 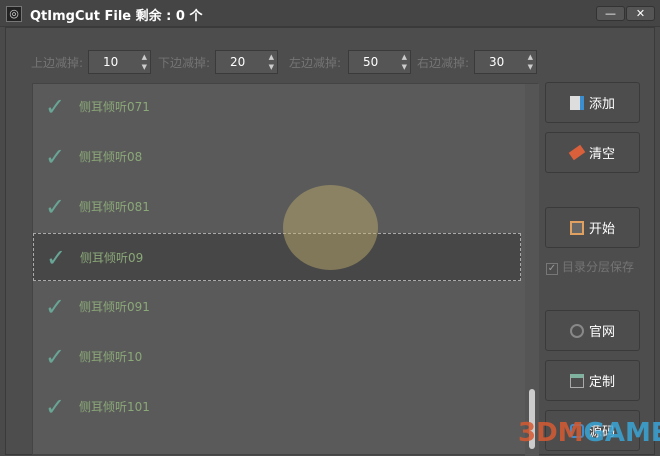 I want to click on custom-button: 定制, so click(x=592, y=380).